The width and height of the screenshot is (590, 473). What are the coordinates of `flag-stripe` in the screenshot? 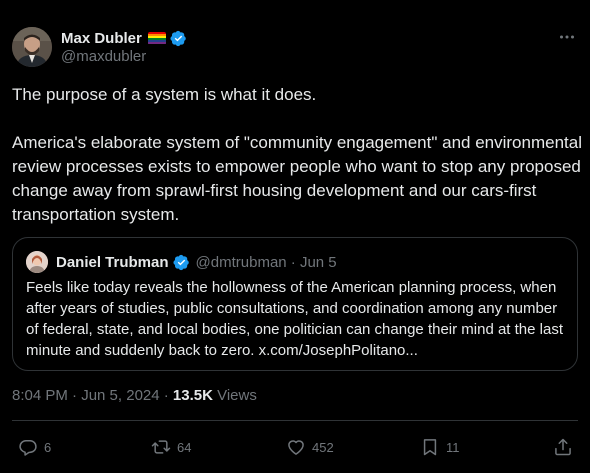 It's located at (156, 43).